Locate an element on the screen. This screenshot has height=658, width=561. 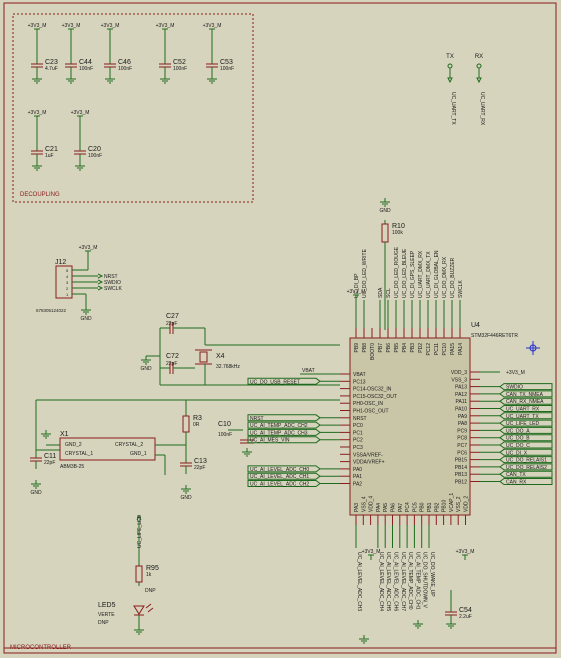
mcu-right-net: UC_LIFE_LED is located at coordinates (522, 424).